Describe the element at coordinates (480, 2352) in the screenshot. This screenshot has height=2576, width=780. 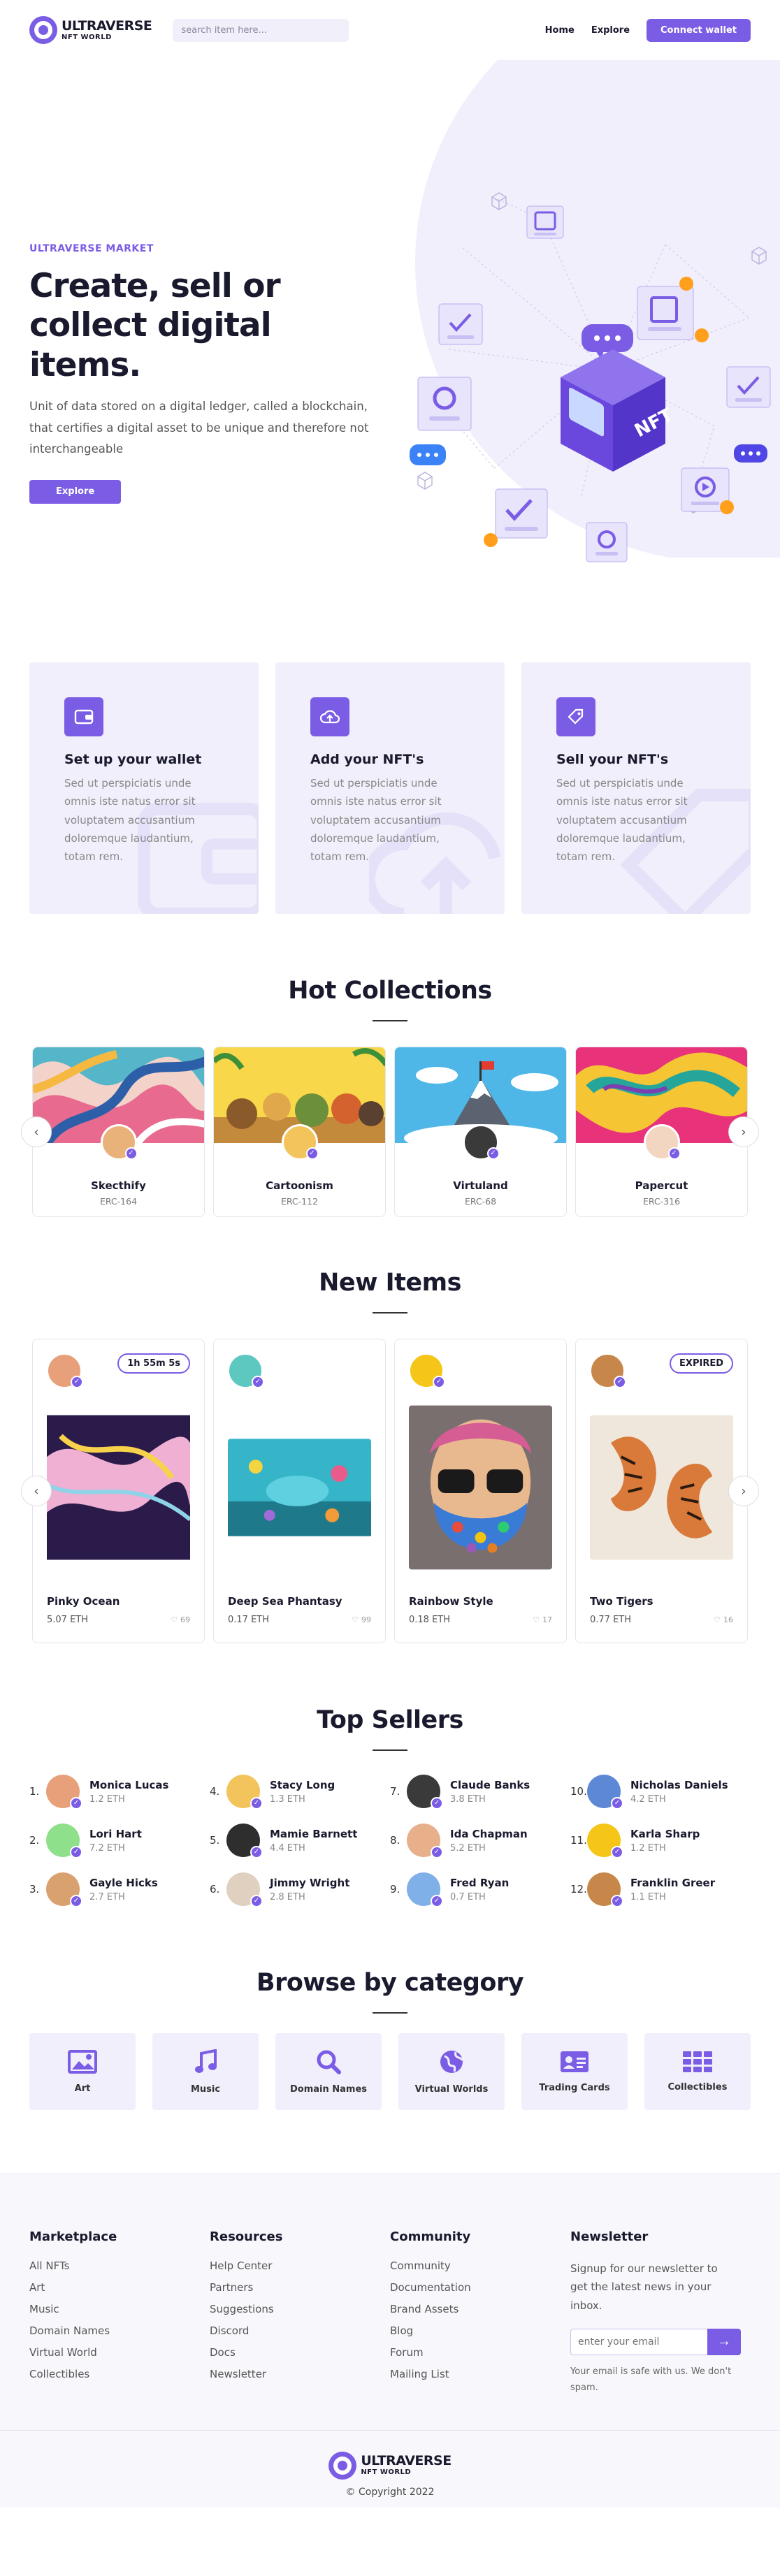
I see `footer-link: Forum` at that location.